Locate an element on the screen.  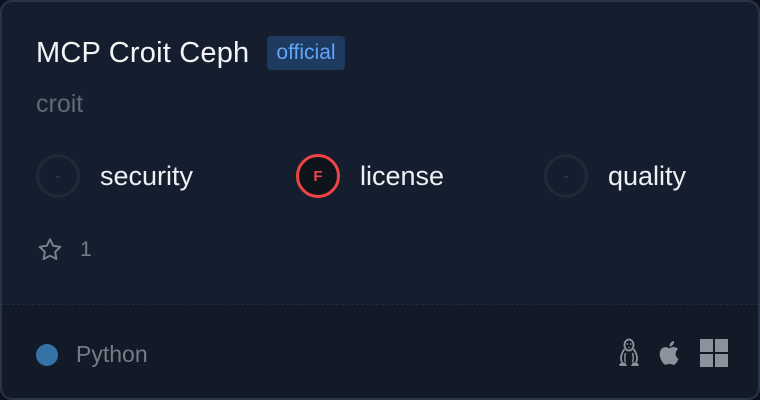
language-indicator: Python is located at coordinates (92, 354).